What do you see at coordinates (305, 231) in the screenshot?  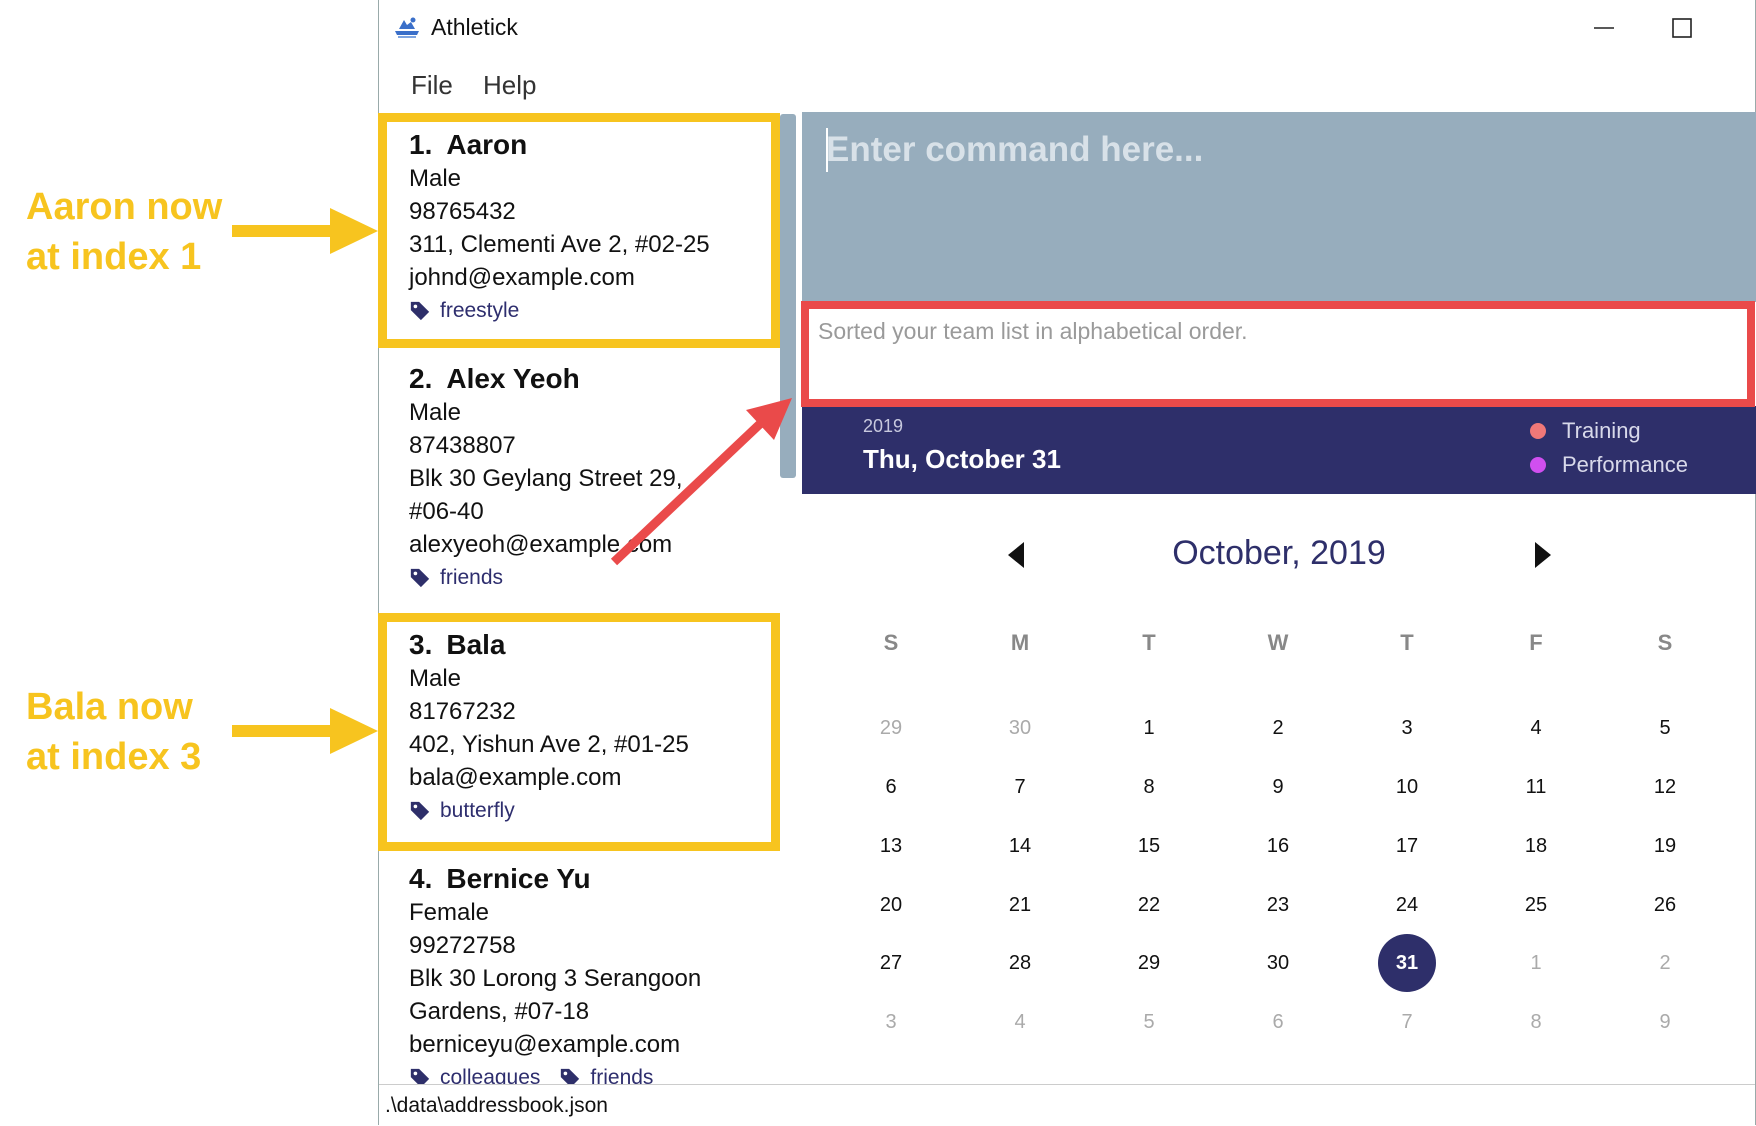 I see `annotation-arrow-top` at bounding box center [305, 231].